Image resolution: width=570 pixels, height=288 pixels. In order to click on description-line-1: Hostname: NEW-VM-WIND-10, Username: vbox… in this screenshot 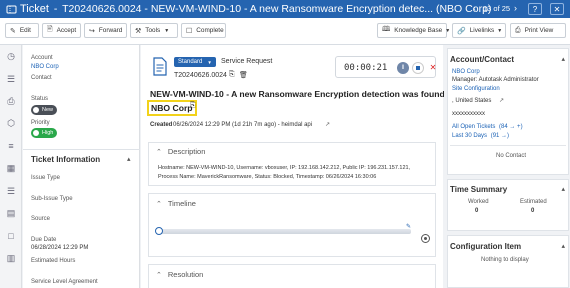, I will do `click(284, 168)`.